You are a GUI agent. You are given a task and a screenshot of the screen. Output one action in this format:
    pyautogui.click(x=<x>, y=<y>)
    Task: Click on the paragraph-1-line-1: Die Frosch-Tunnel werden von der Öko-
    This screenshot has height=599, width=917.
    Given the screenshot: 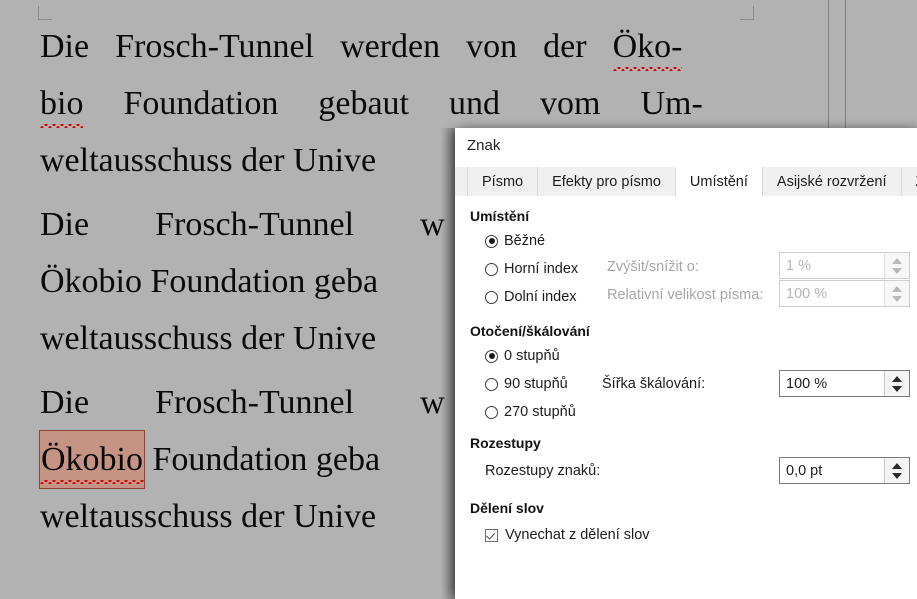 What is the action you would take?
    pyautogui.click(x=435, y=46)
    